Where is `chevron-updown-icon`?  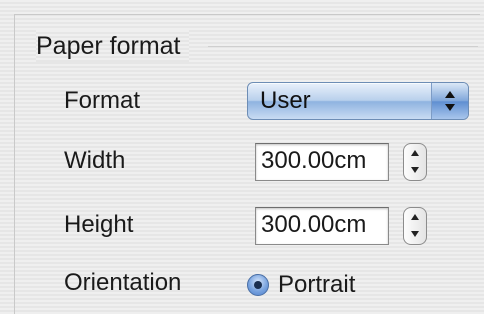 chevron-updown-icon is located at coordinates (449, 101).